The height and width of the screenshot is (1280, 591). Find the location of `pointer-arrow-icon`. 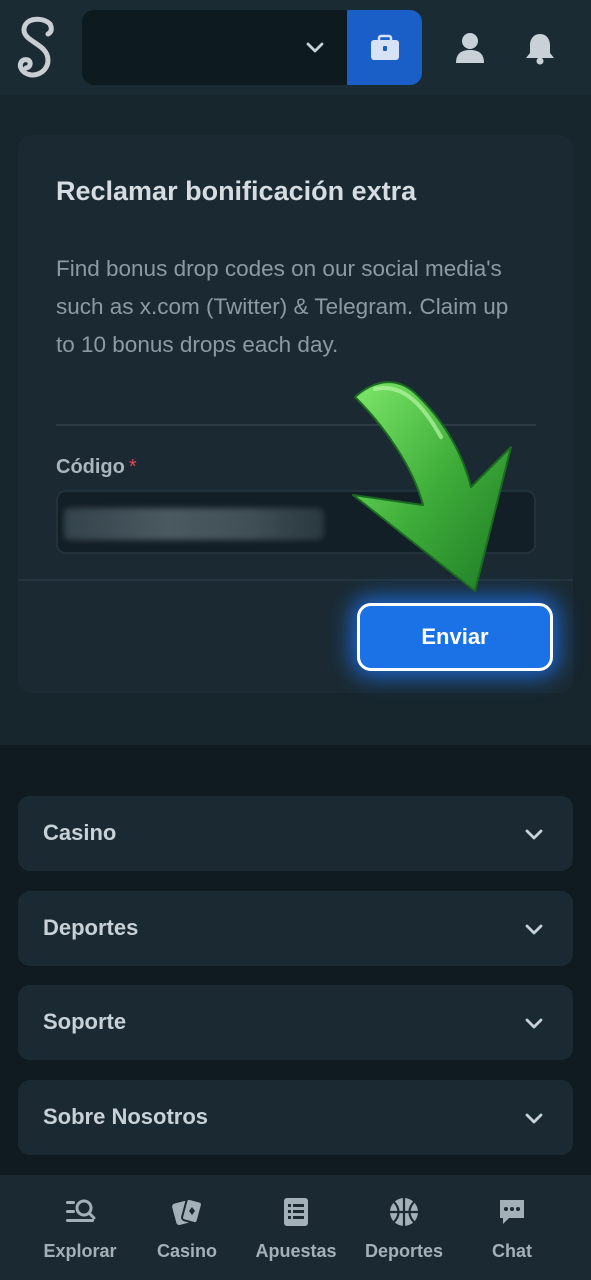

pointer-arrow-icon is located at coordinates (432, 486).